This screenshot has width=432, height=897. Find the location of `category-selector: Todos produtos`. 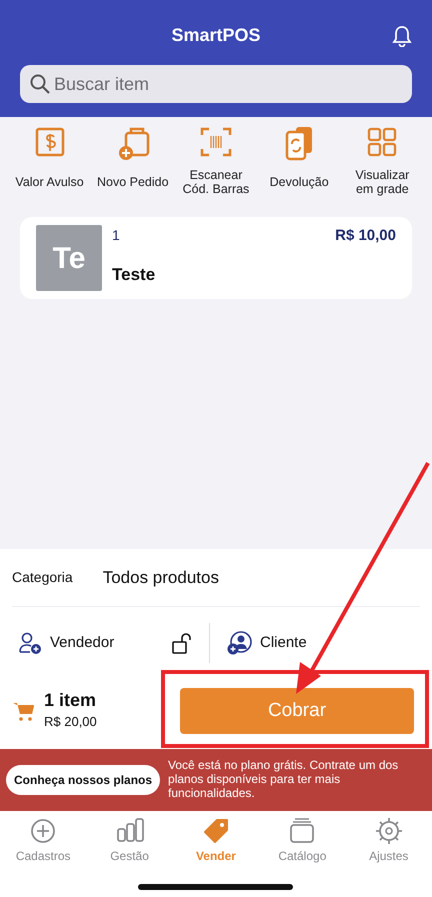

category-selector: Todos produtos is located at coordinates (160, 577).